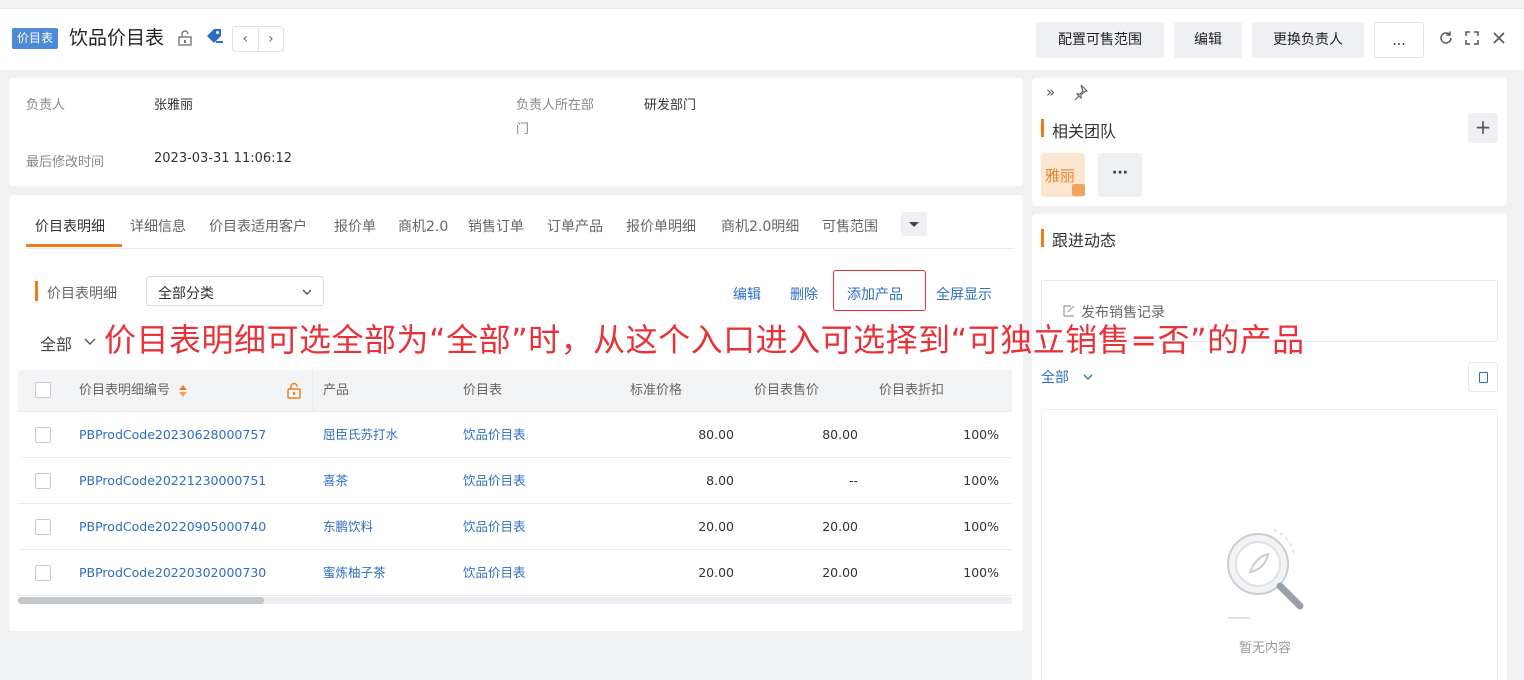  Describe the element at coordinates (46, 105) in the screenshot. I see `owner-label: 负责人` at that location.